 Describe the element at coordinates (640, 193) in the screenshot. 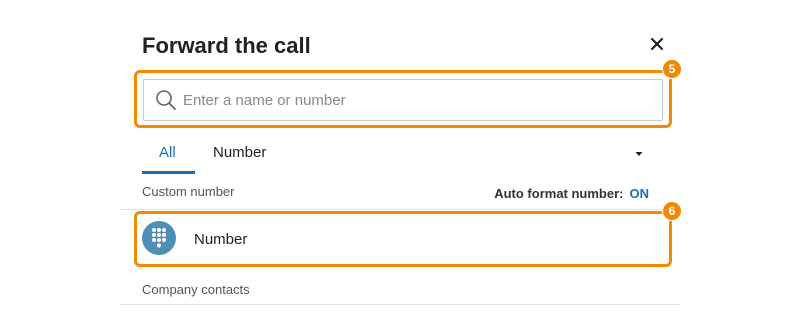

I see `auto-format-toggle: ON` at that location.